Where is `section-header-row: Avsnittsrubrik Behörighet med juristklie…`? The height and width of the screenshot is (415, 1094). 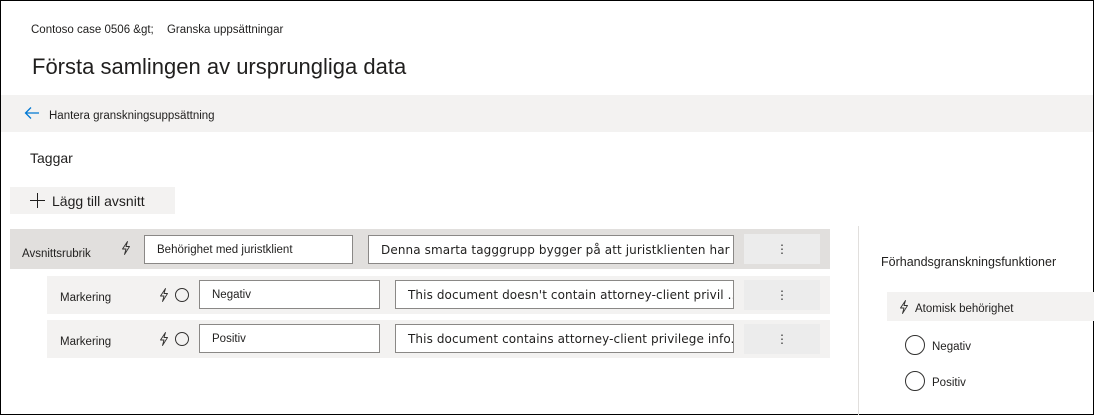 section-header-row: Avsnittsrubrik Behörighet med juristklie… is located at coordinates (420, 249).